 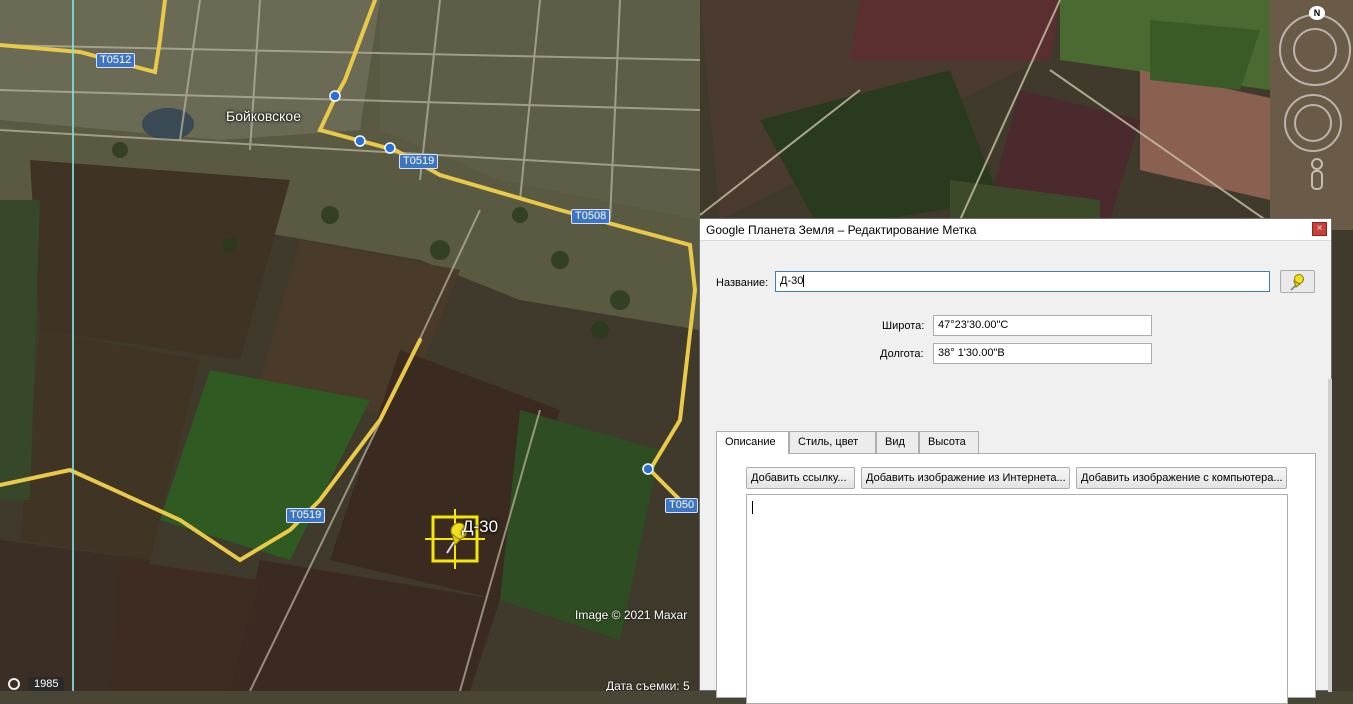 I want to click on town-label: Бойковское, so click(x=263, y=116).